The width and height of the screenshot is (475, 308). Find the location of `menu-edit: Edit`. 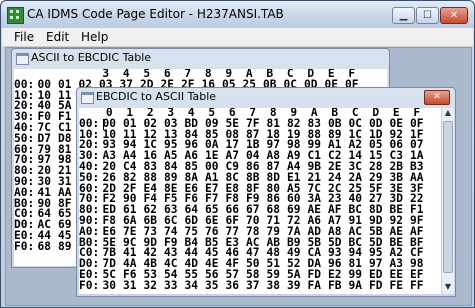

menu-edit: Edit is located at coordinates (57, 37).